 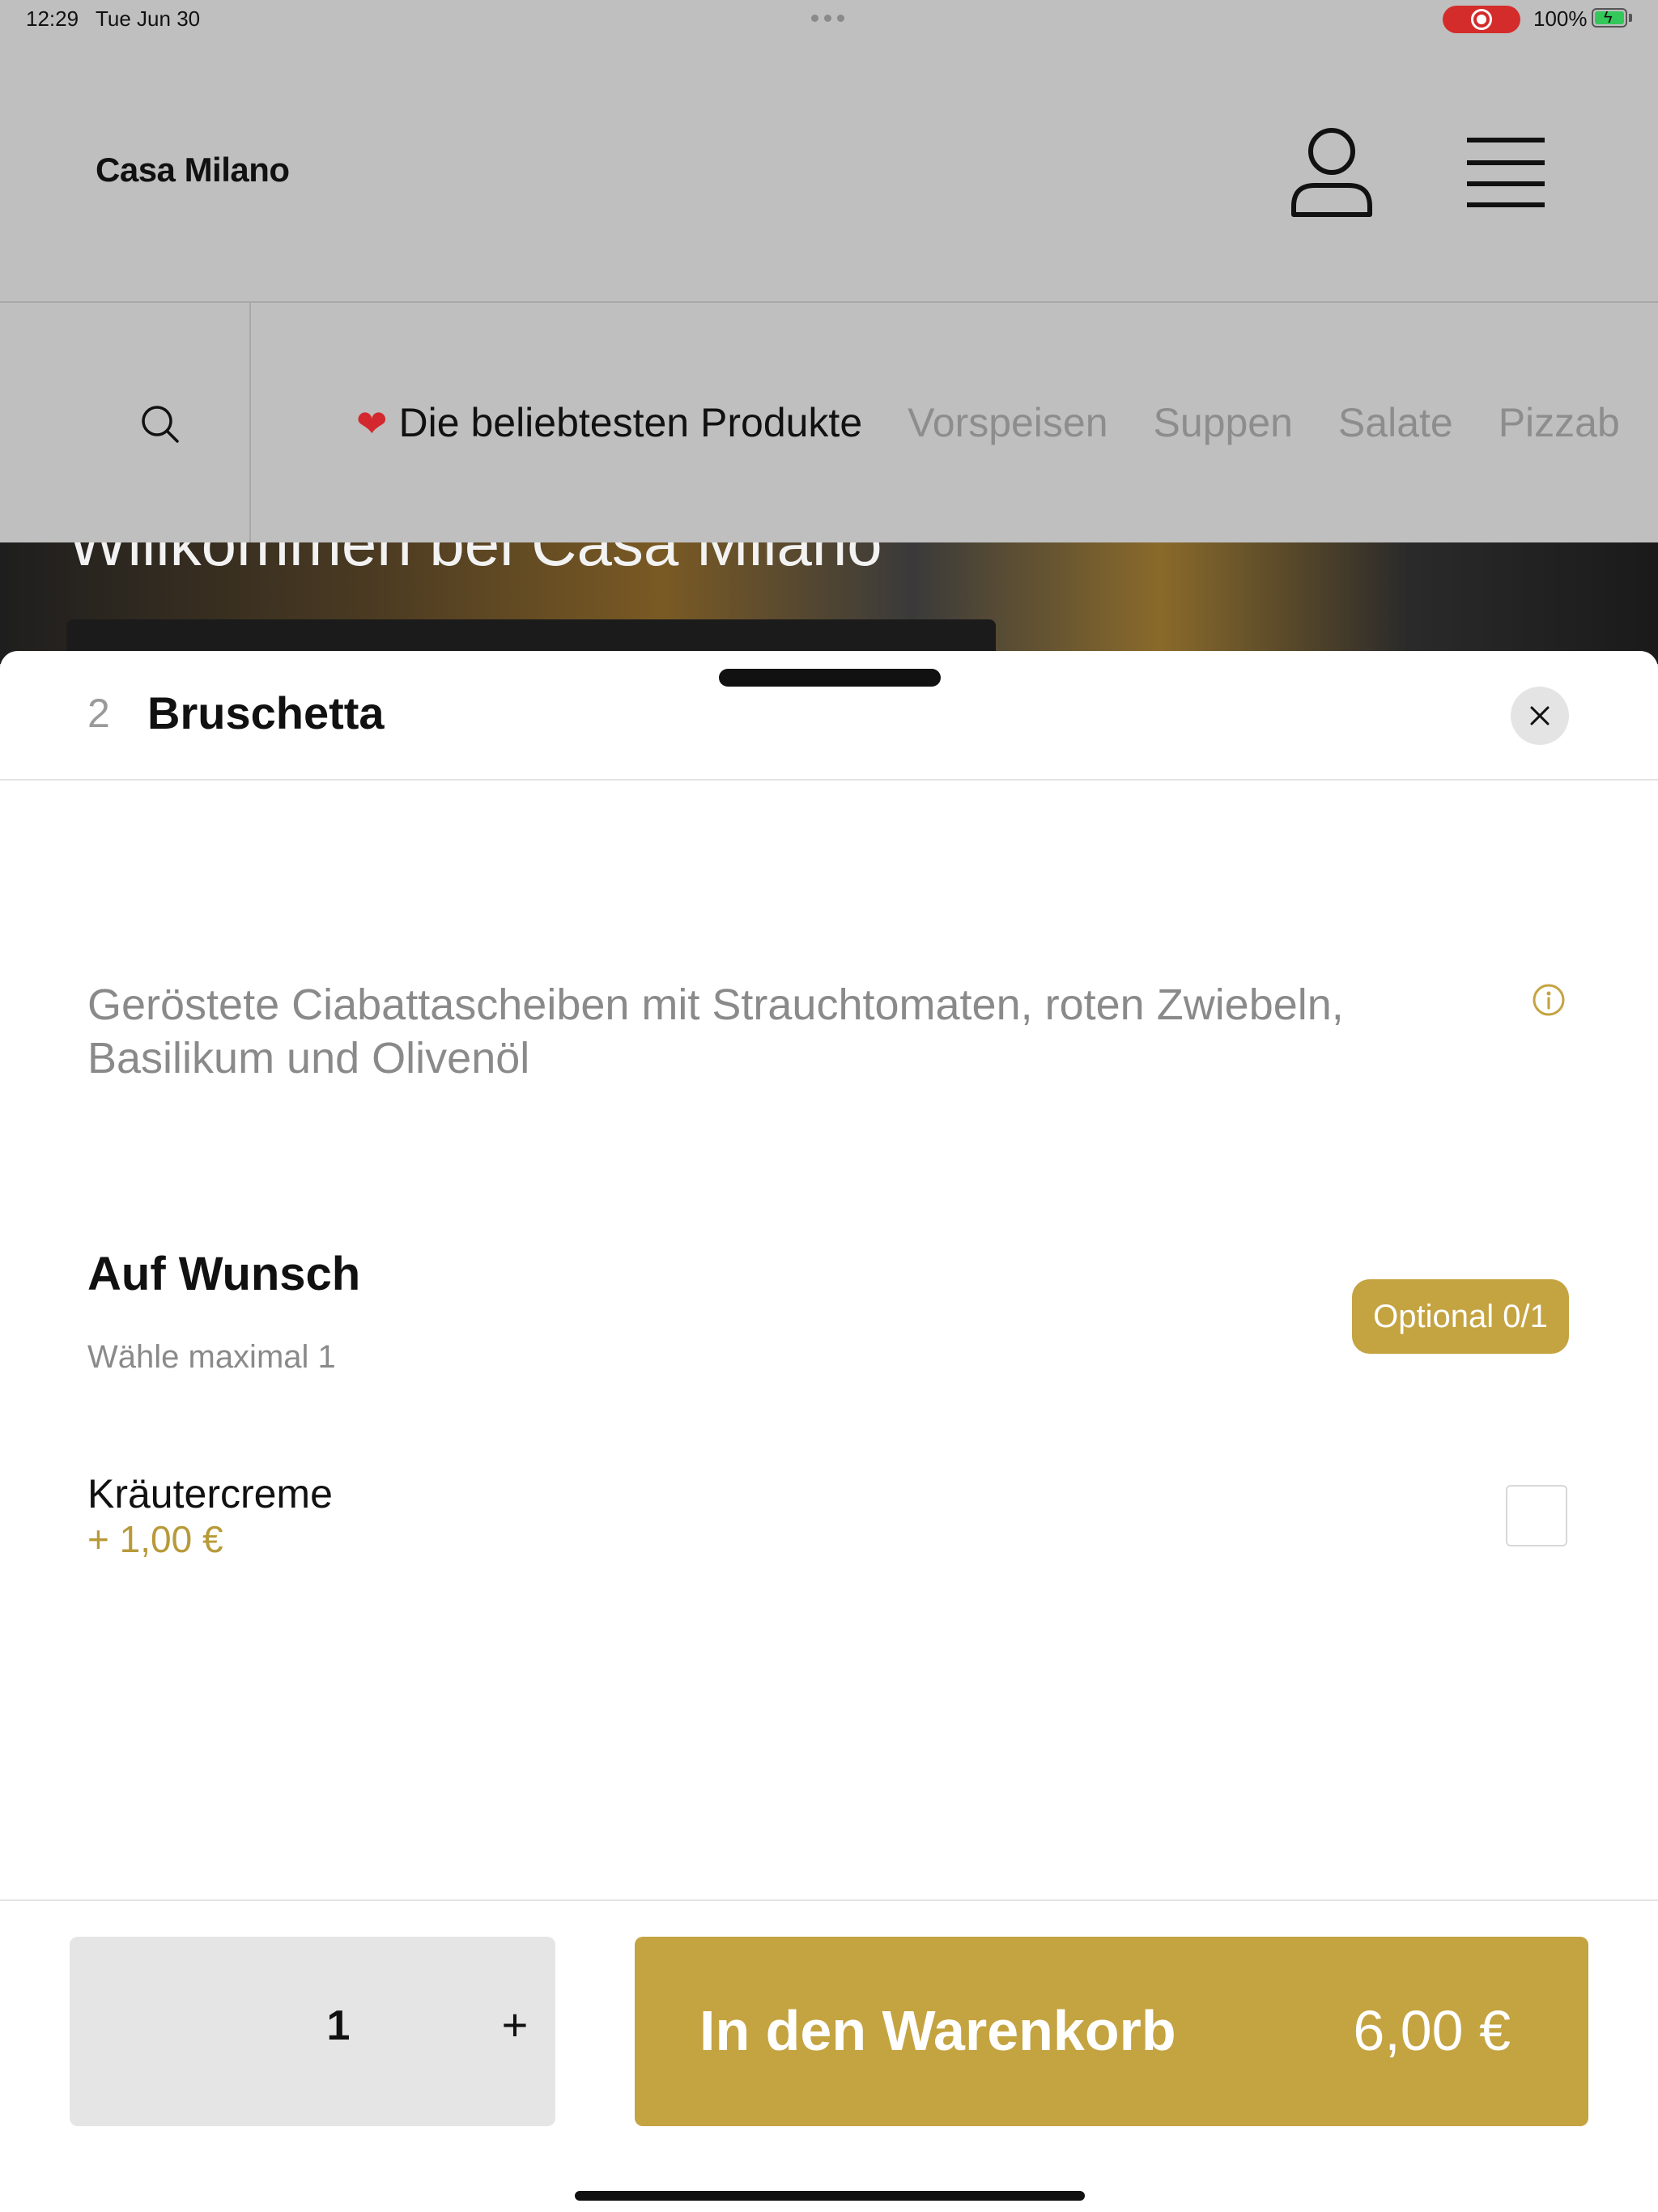 What do you see at coordinates (338, 2026) in the screenshot?
I see `quantity-value: 1` at bounding box center [338, 2026].